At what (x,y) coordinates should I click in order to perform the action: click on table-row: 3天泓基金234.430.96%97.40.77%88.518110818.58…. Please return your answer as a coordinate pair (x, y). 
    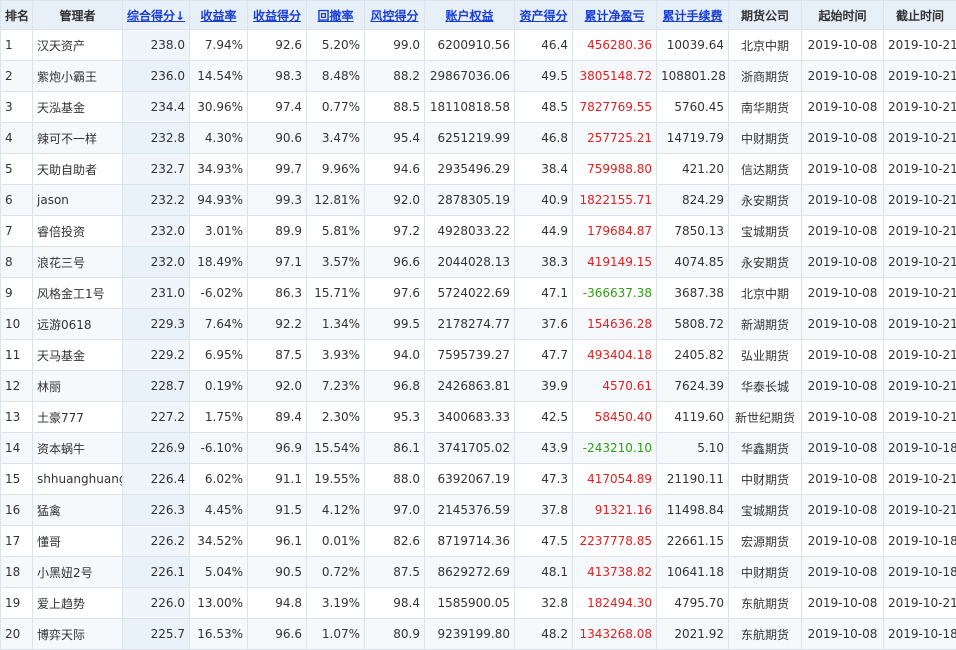
    Looking at the image, I should click on (478, 107).